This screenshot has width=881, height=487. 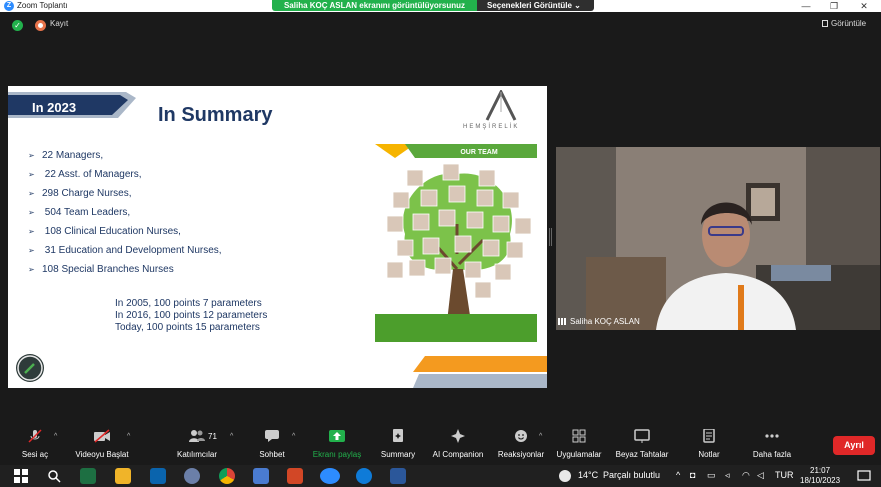 I want to click on clock-date: 18/10/2023, so click(x=820, y=480).